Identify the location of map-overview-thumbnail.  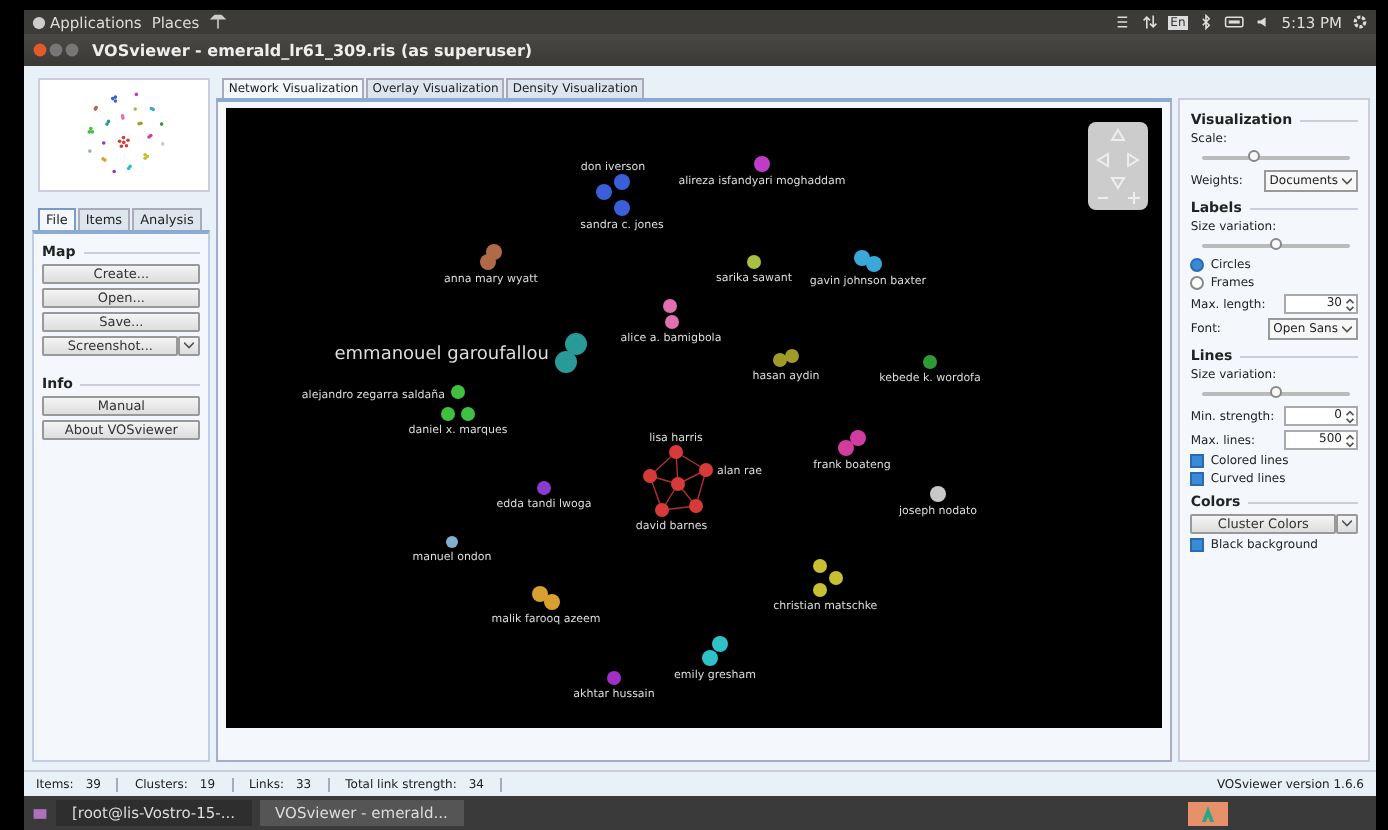
(124, 135).